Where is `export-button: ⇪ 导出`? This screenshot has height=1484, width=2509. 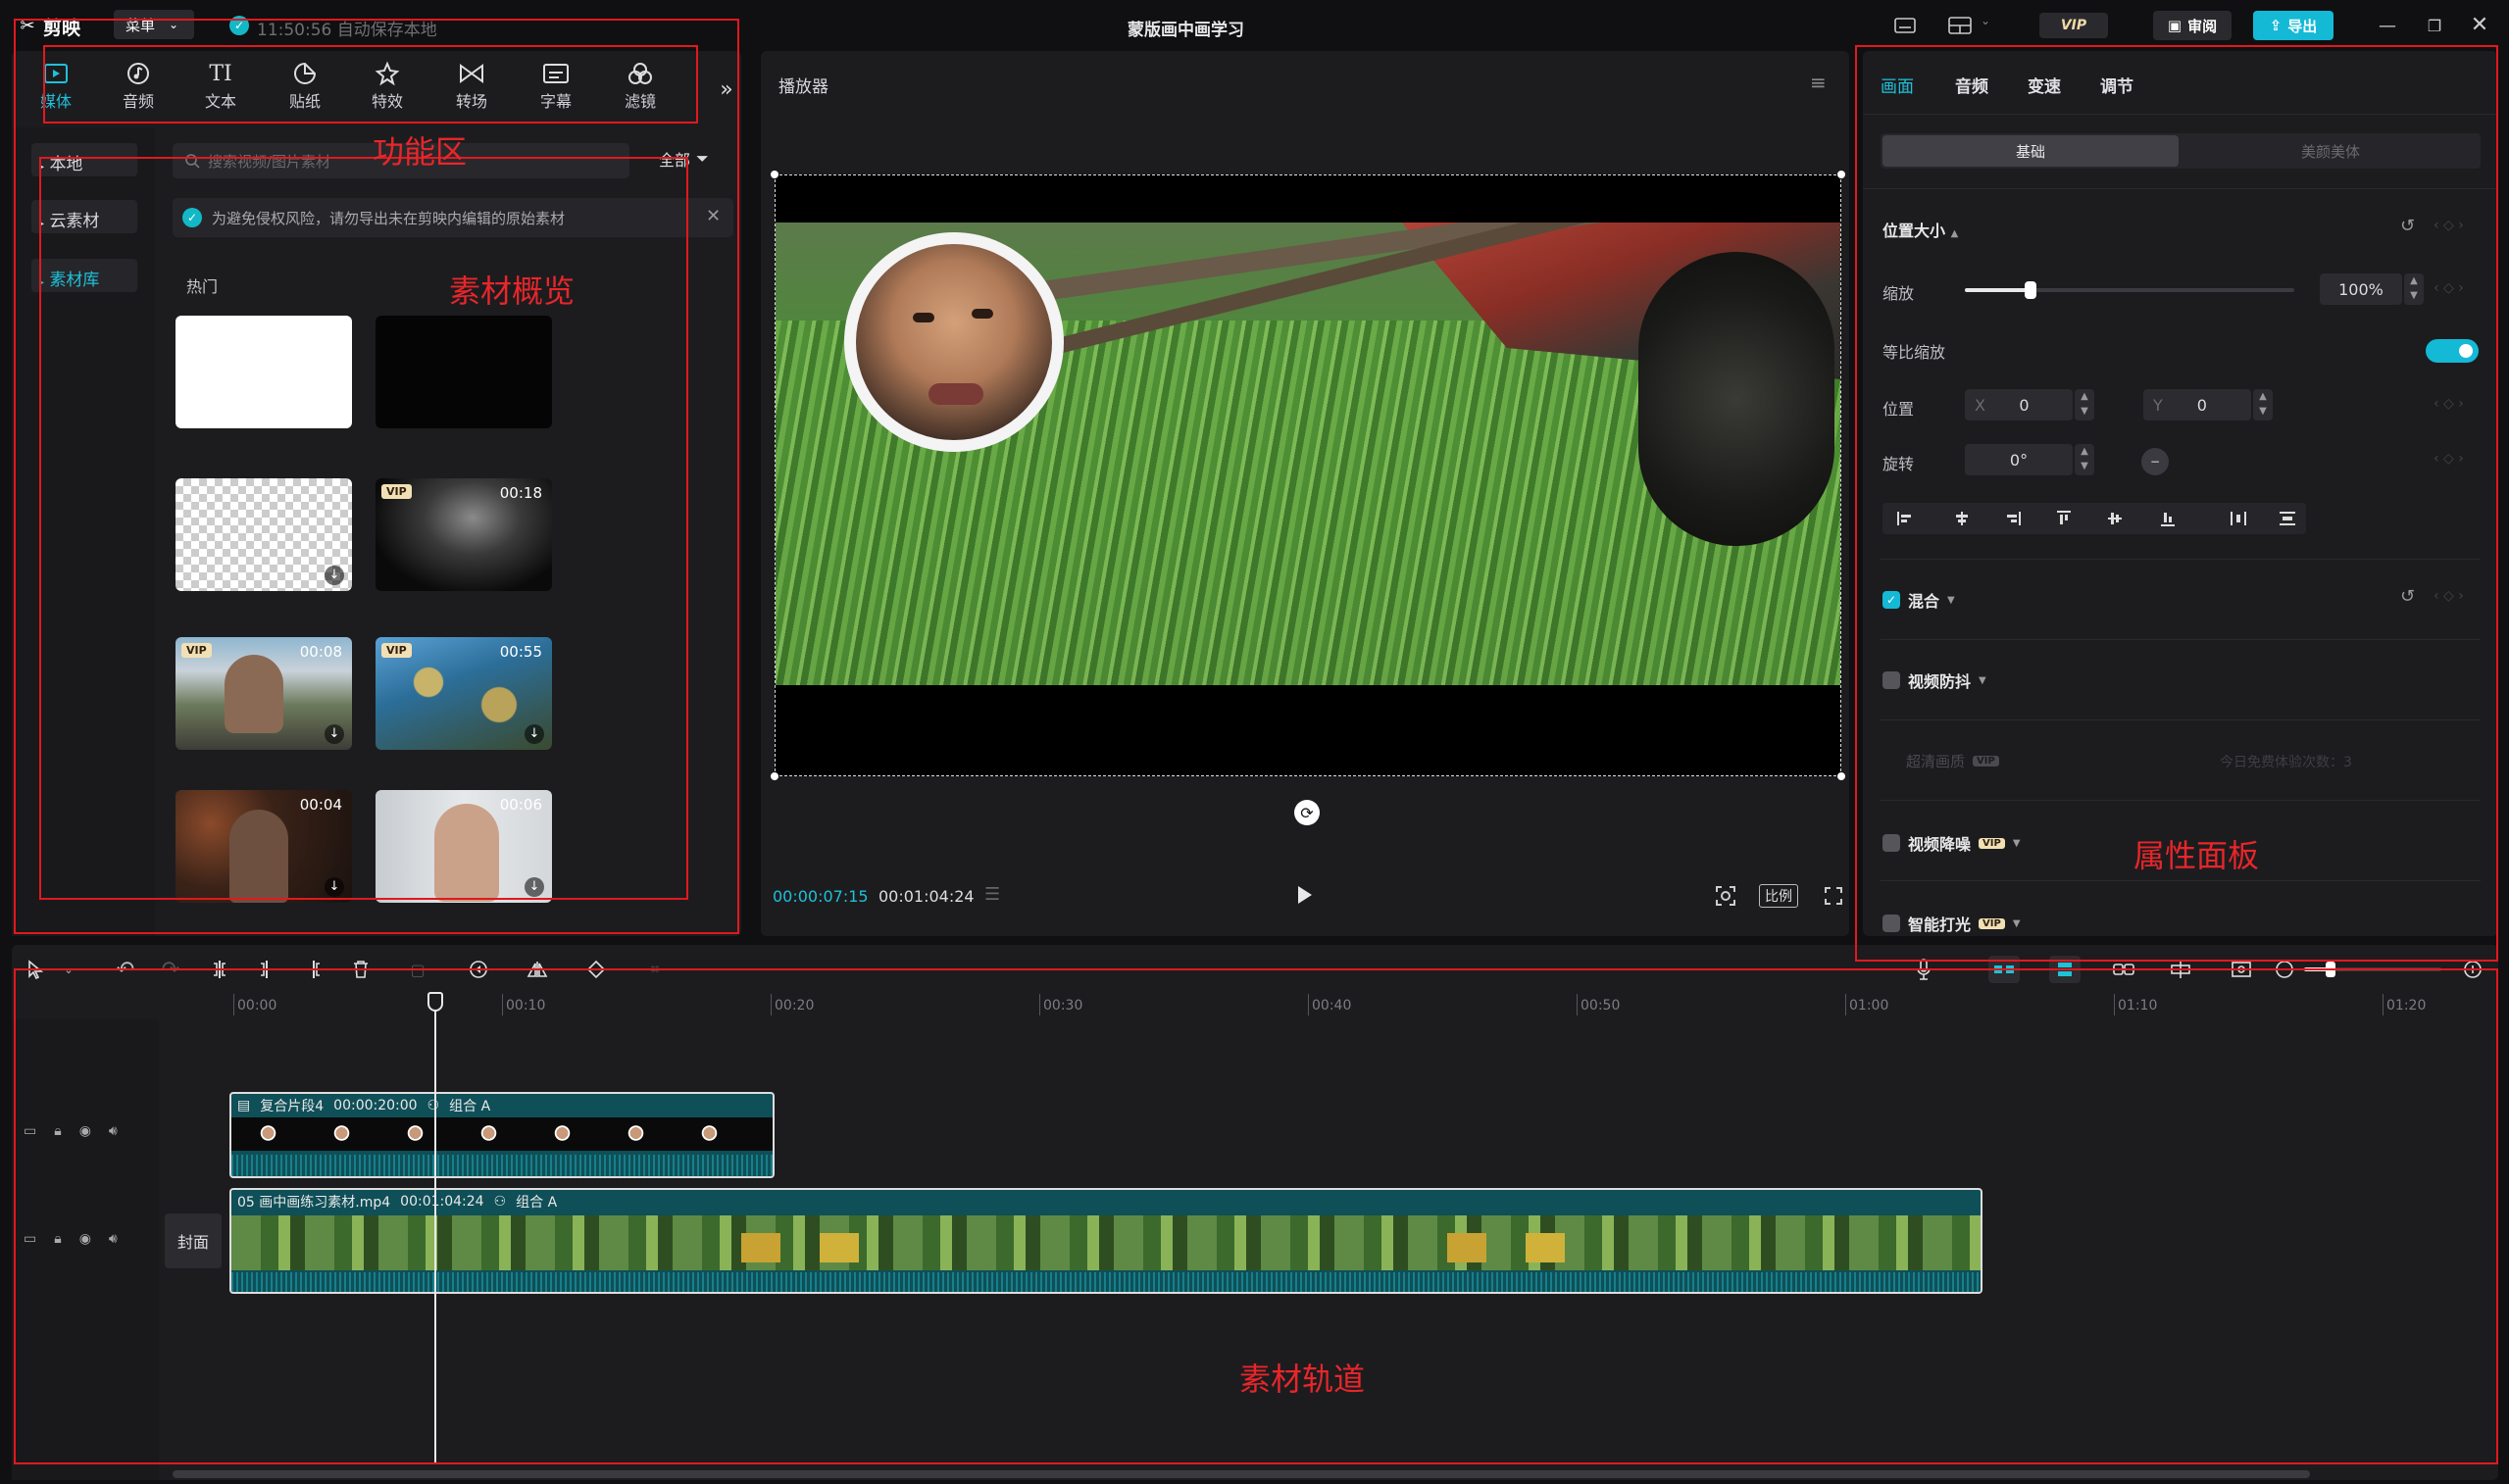 export-button: ⇪ 导出 is located at coordinates (2293, 25).